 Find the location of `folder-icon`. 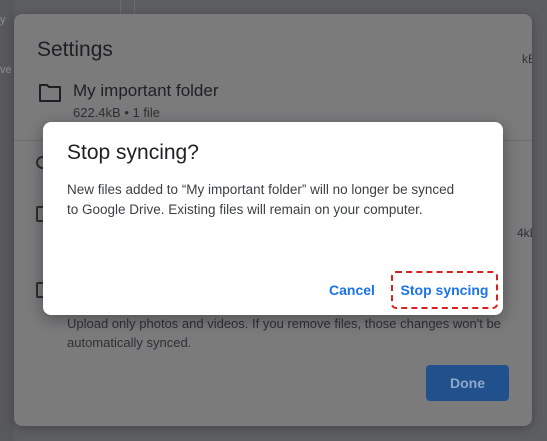

folder-icon is located at coordinates (50, 93).